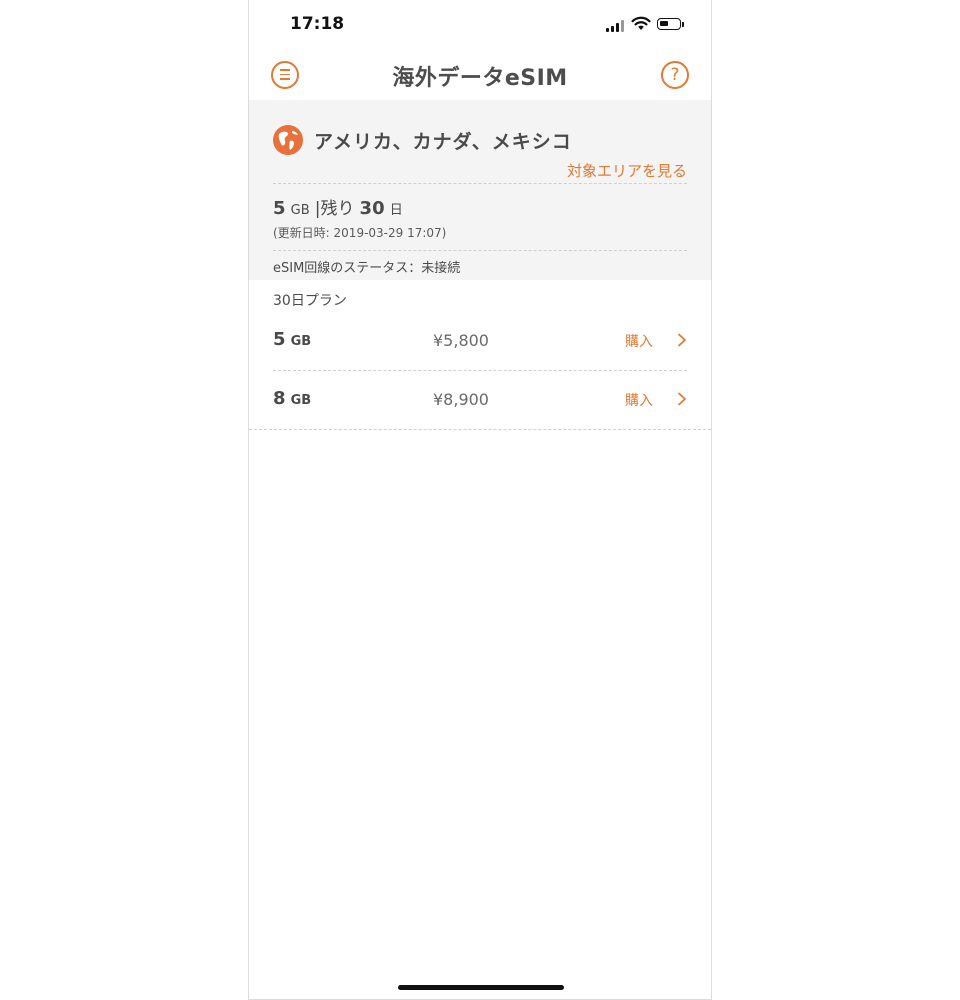  I want to click on plan-data-amount: 8 GB, so click(292, 398).